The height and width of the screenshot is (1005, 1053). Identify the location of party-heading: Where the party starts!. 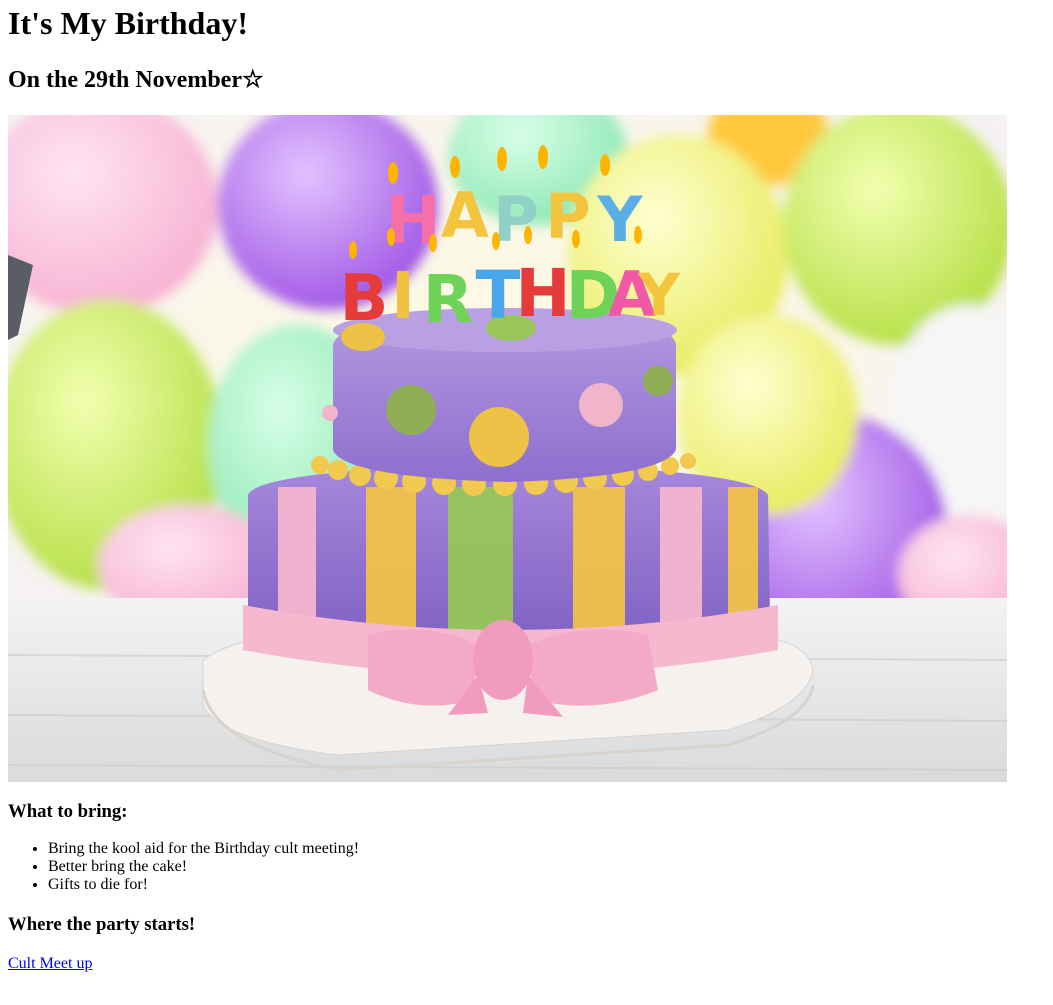
(102, 924).